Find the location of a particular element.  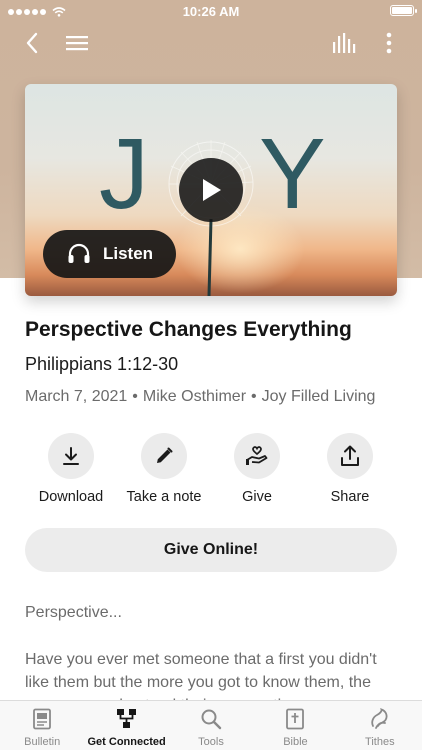

tab-label: Bible is located at coordinates (295, 742).